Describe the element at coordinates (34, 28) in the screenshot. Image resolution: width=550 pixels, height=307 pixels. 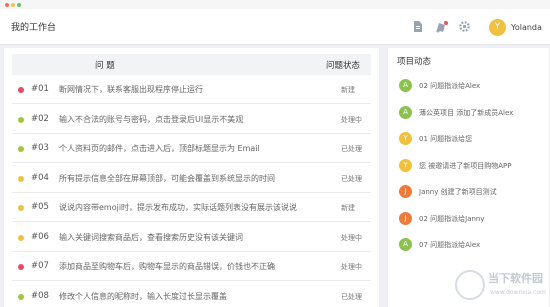
I see `page-title: 我的工作台` at that location.